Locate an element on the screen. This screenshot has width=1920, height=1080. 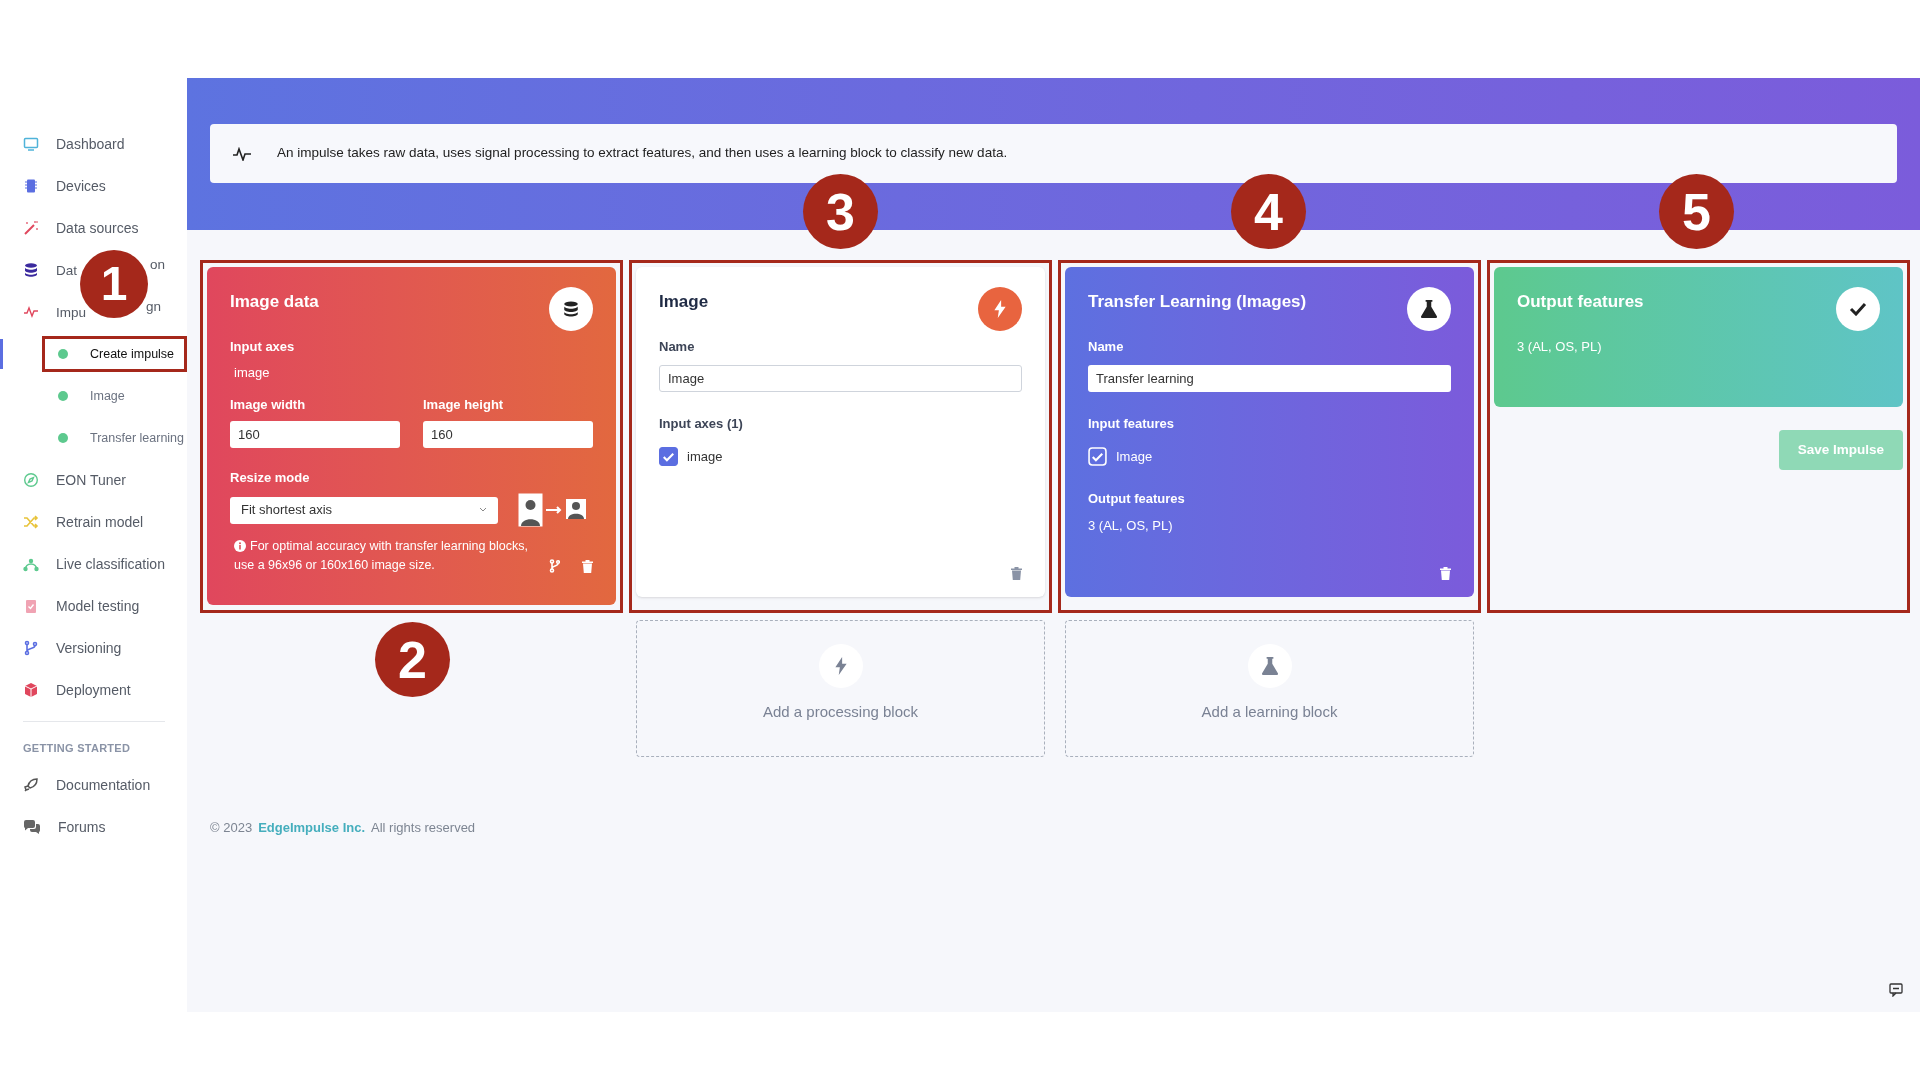
chat-icon is located at coordinates (1896, 990).